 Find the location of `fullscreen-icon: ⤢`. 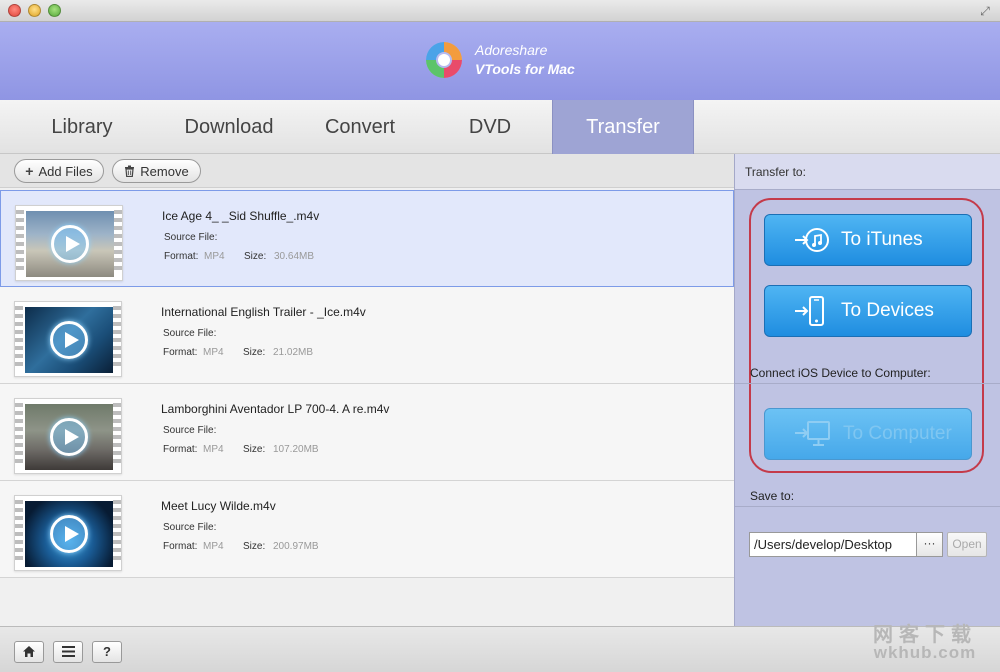

fullscreen-icon: ⤢ is located at coordinates (985, 11).